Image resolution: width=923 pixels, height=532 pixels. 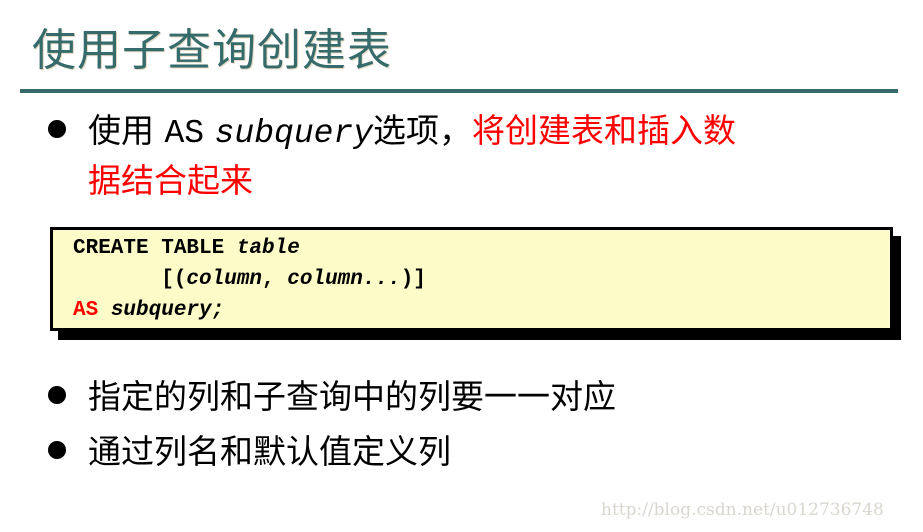 What do you see at coordinates (130, 279) in the screenshot?
I see `code-bracket-open: [(` at bounding box center [130, 279].